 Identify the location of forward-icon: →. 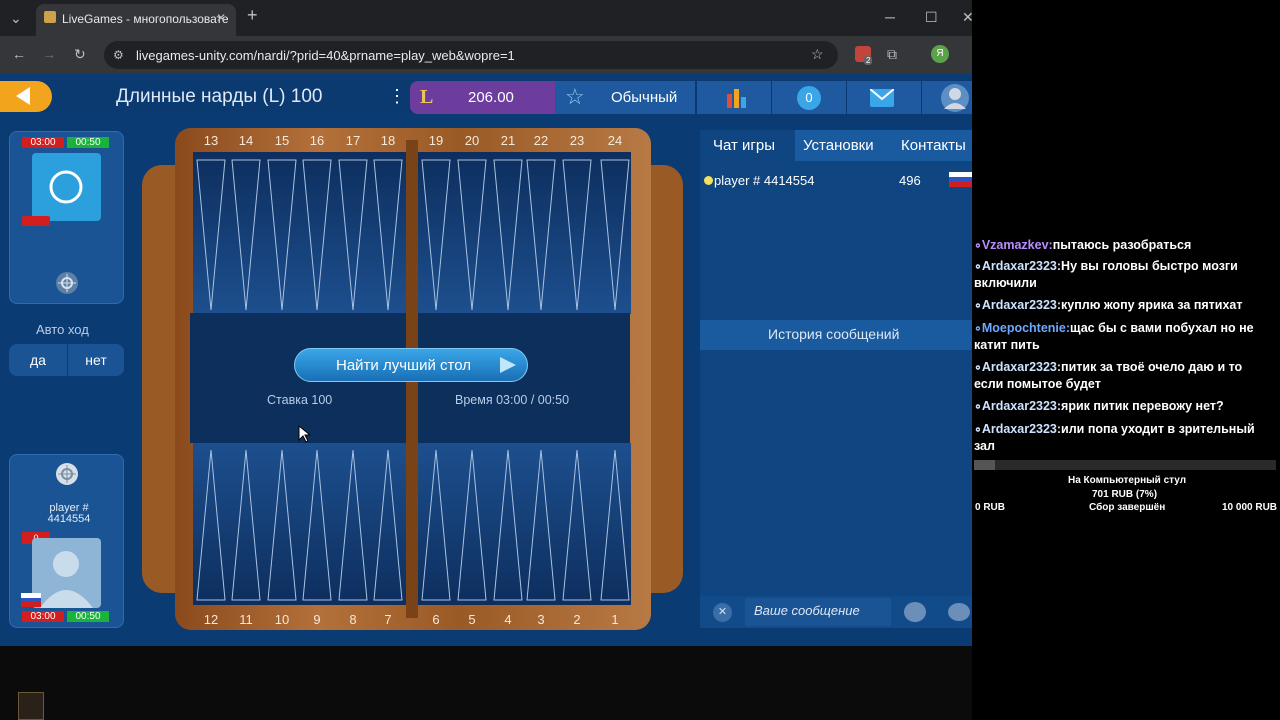
(49, 54).